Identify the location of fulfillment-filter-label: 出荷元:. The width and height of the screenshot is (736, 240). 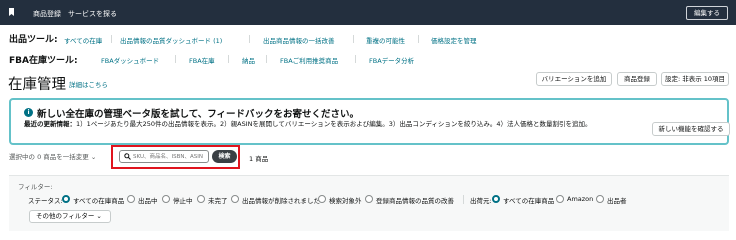
(481, 201).